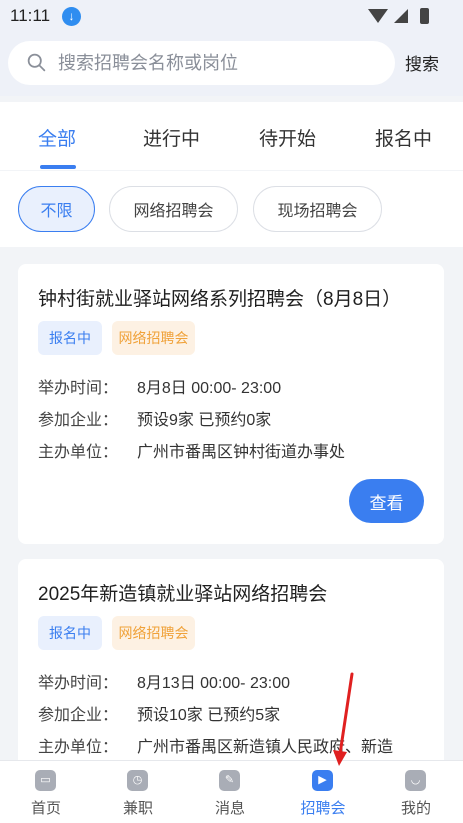 The width and height of the screenshot is (463, 823). Describe the element at coordinates (386, 501) in the screenshot. I see `view-button: 查看` at that location.